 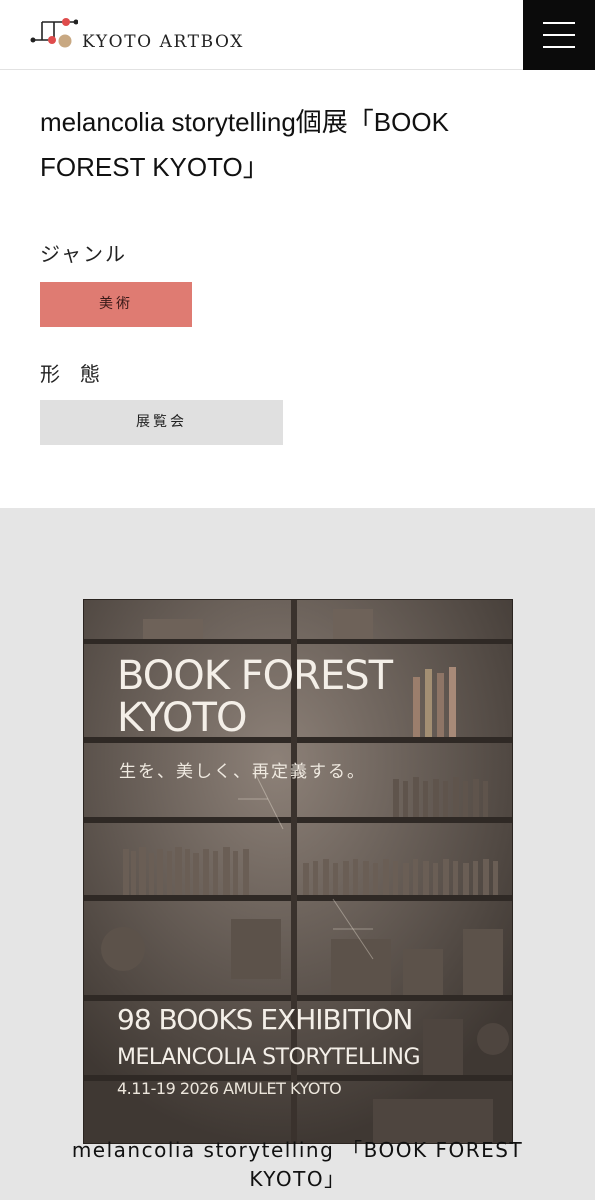 What do you see at coordinates (161, 422) in the screenshot?
I see `form-tag: 展覧会` at bounding box center [161, 422].